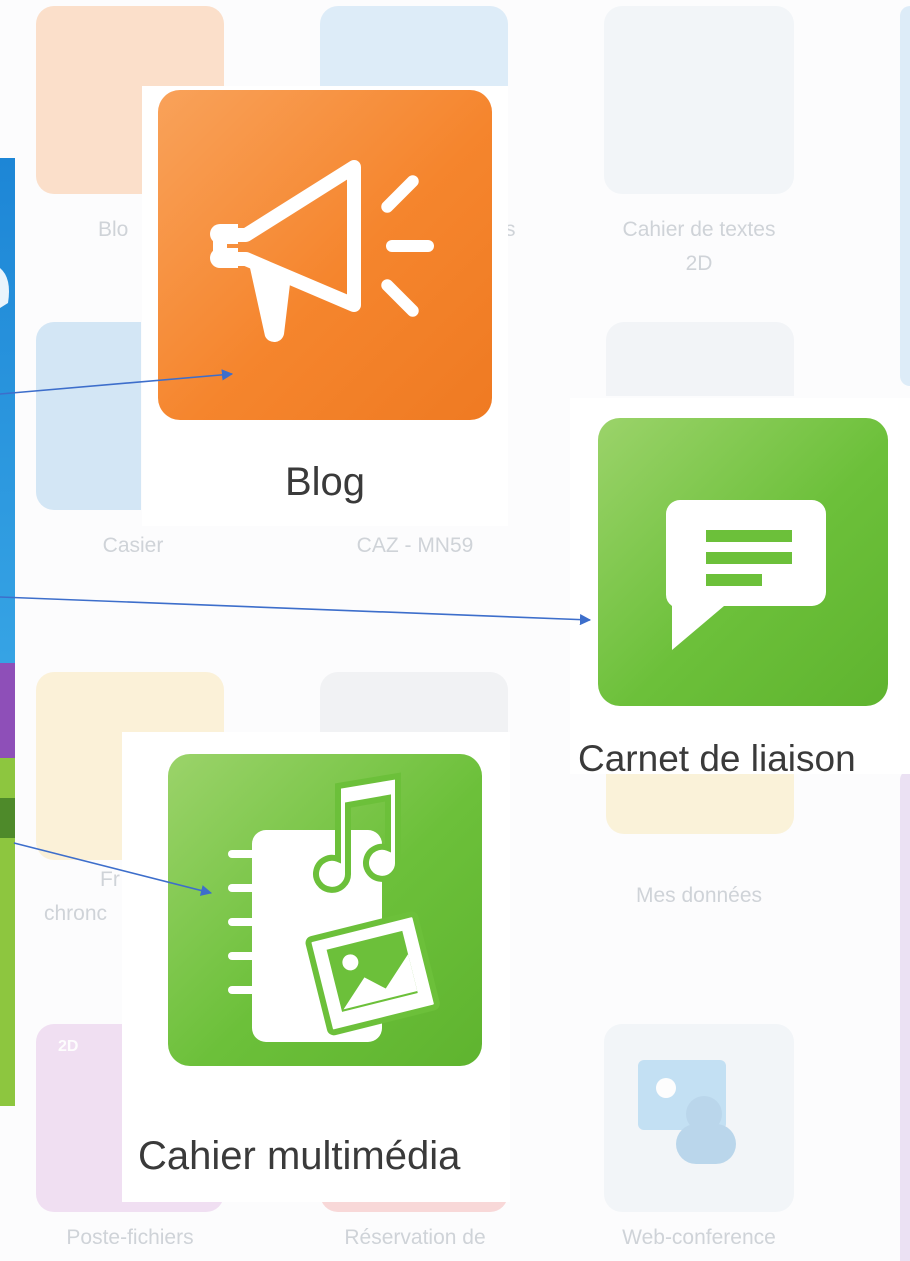 This screenshot has height=1261, width=910. I want to click on bg-tile-casier, so click(88, 416).